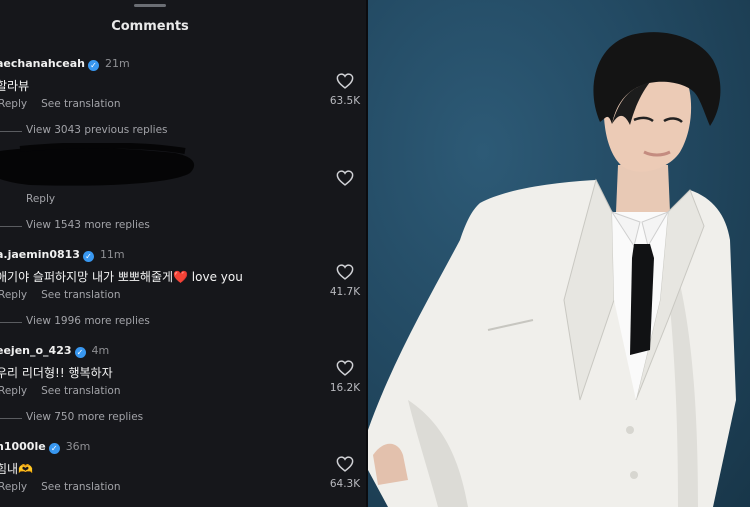 The height and width of the screenshot is (507, 750). I want to click on panel-title: Comments, so click(150, 26).